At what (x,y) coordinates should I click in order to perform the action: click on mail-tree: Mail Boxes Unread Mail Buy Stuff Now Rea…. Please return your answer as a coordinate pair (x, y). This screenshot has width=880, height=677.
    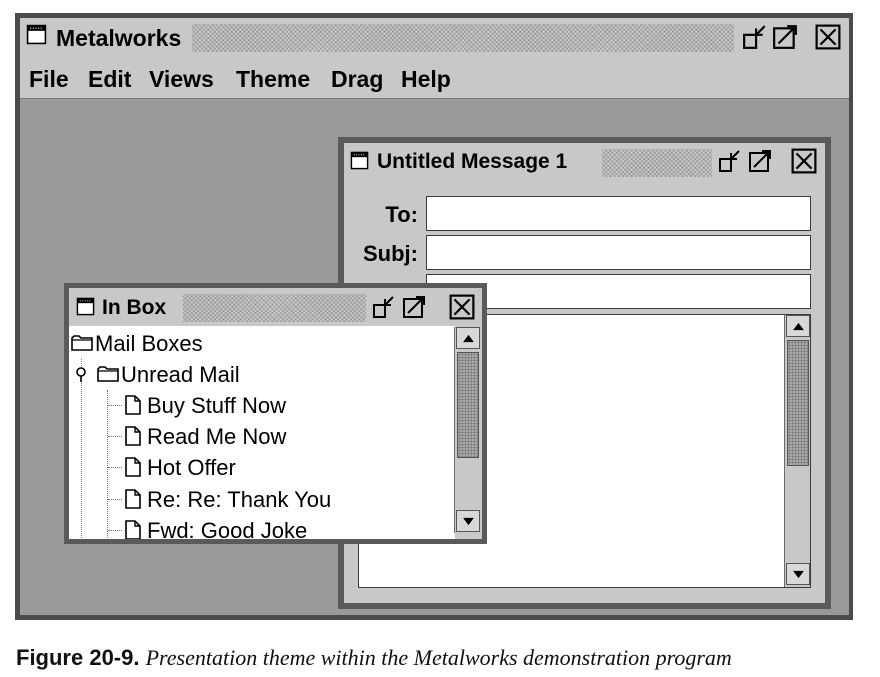
    Looking at the image, I should click on (262, 432).